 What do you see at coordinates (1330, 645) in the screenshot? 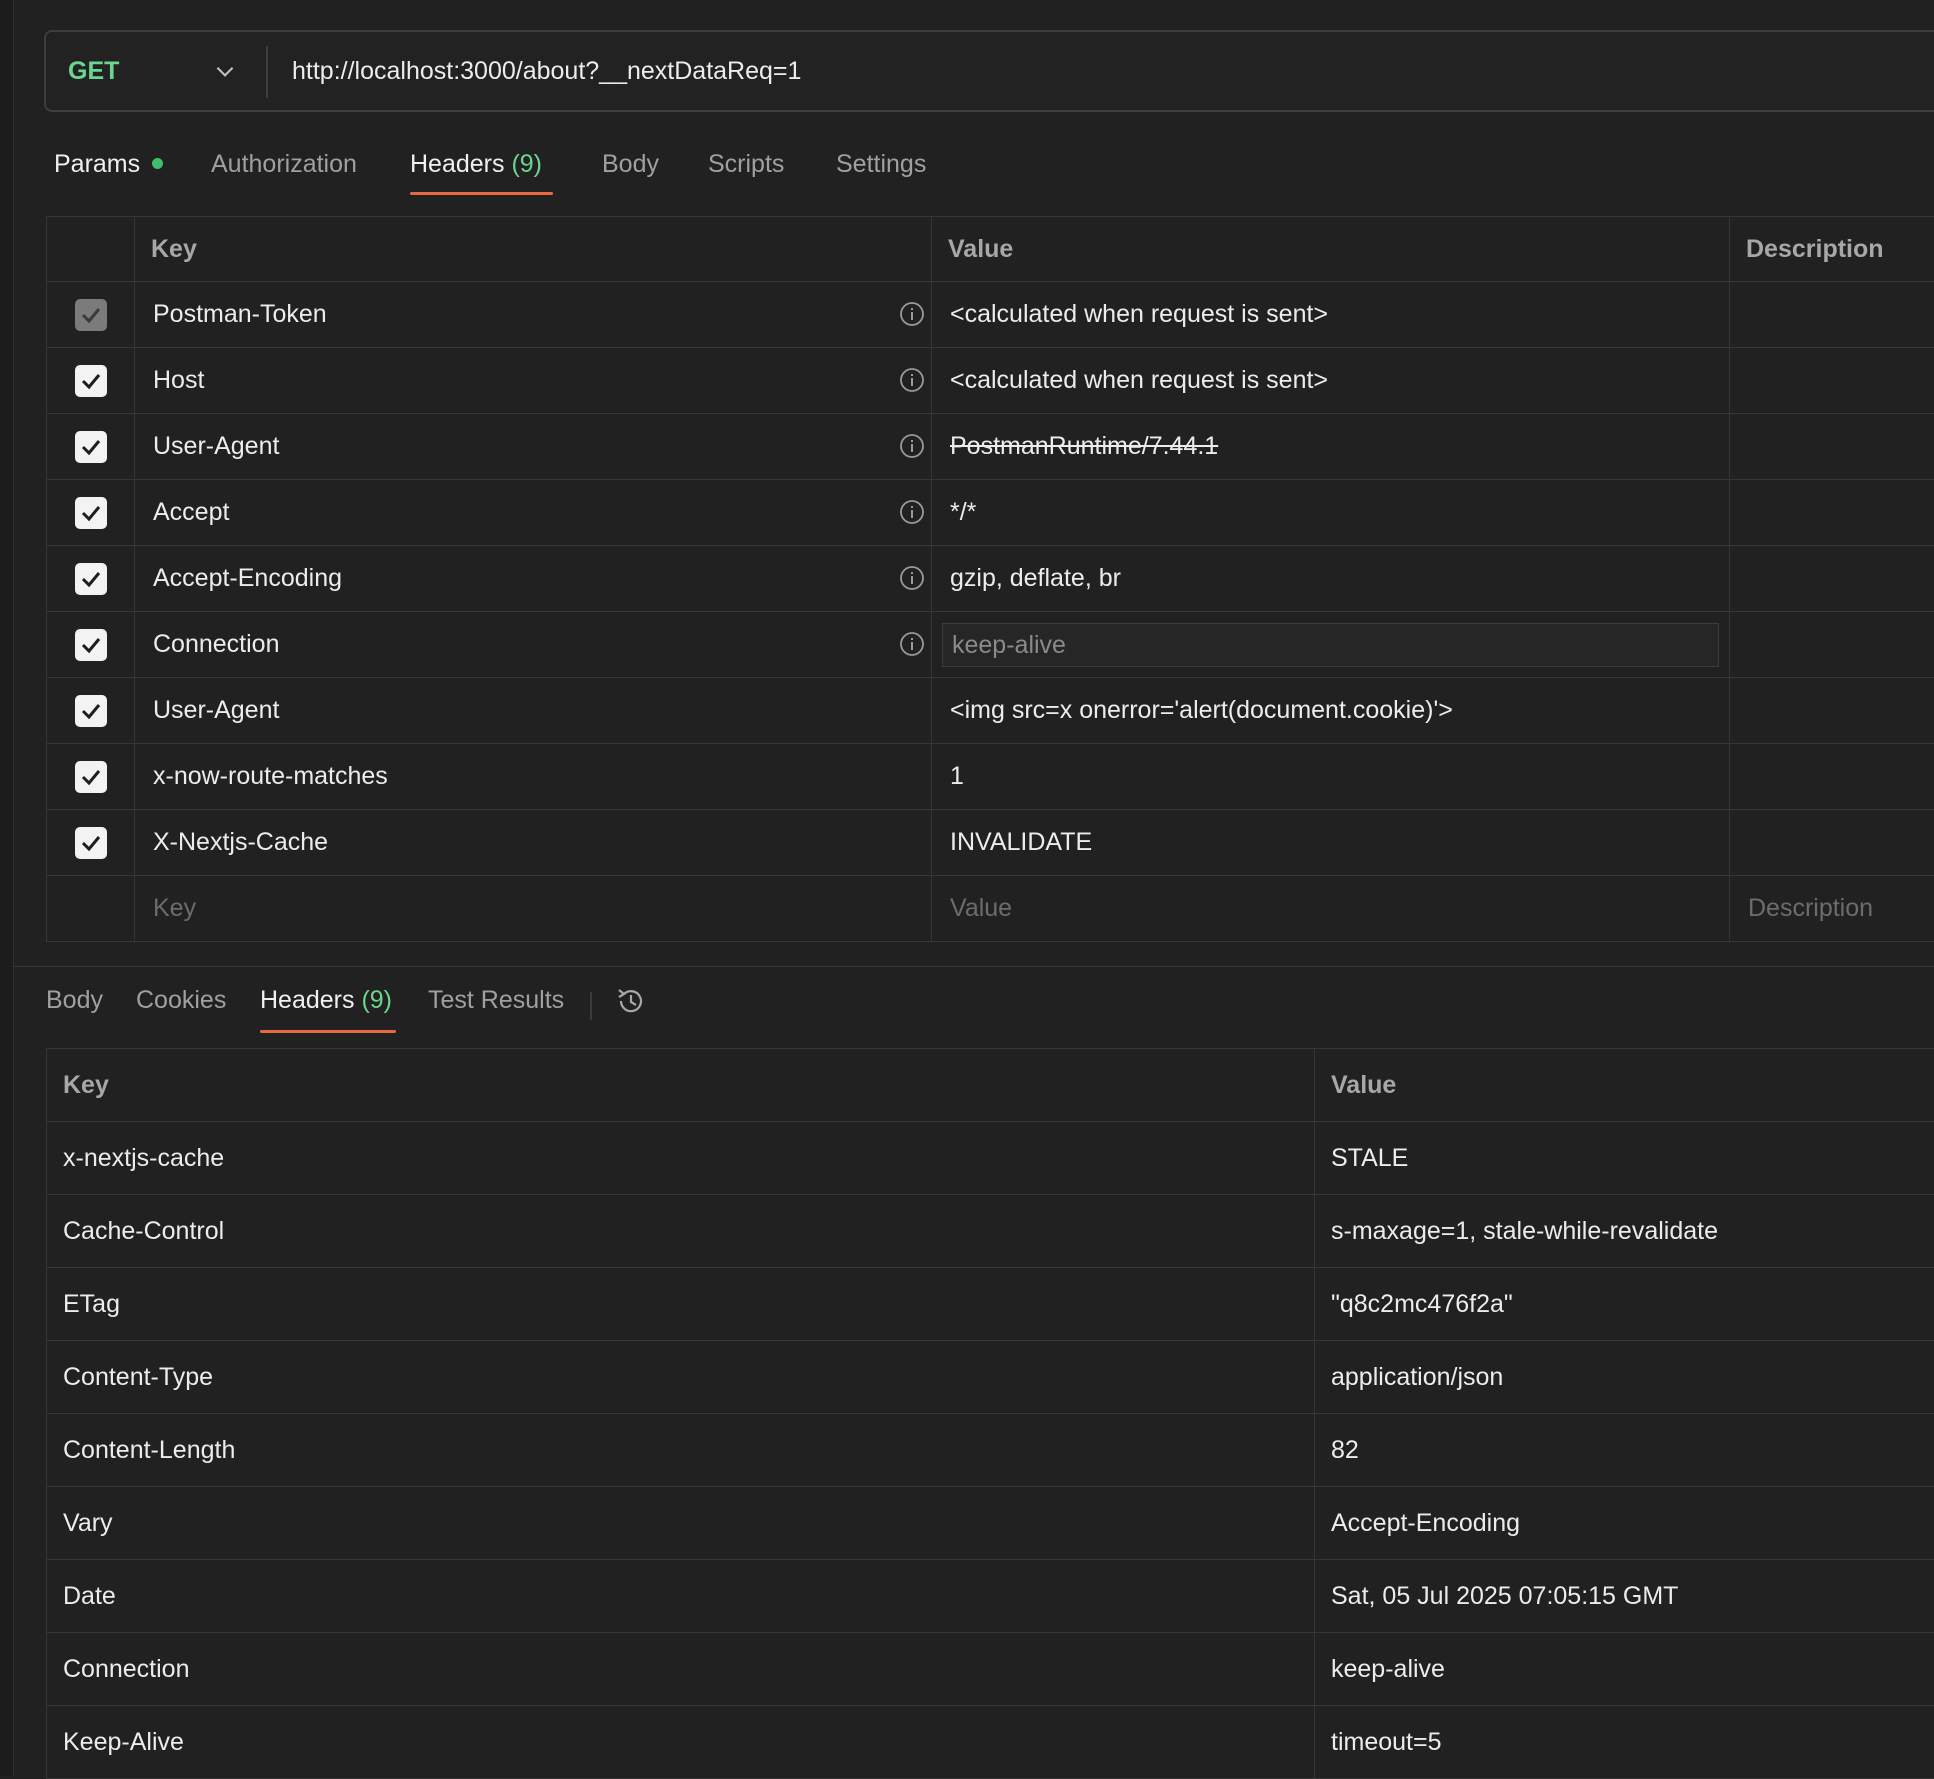
I see `header-value-input: keep-alive` at bounding box center [1330, 645].